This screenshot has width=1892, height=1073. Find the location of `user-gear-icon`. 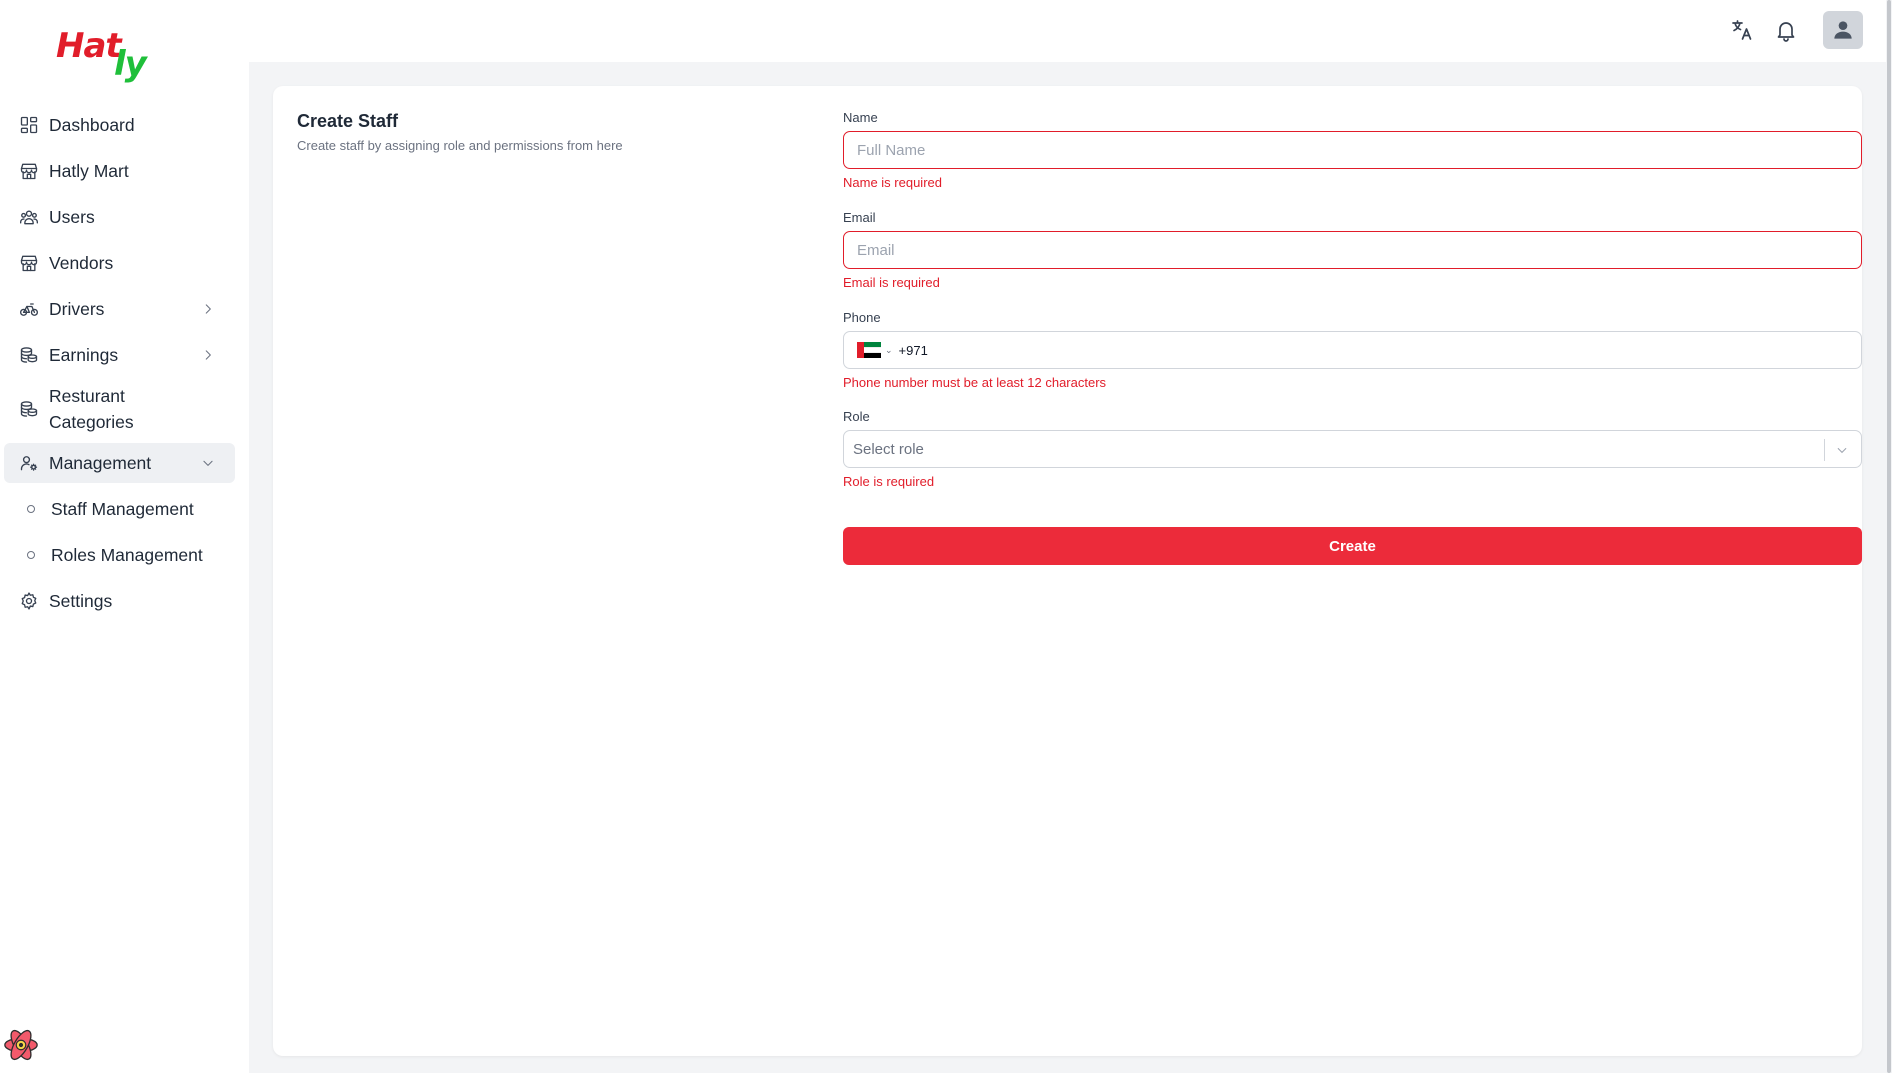

user-gear-icon is located at coordinates (29, 463).